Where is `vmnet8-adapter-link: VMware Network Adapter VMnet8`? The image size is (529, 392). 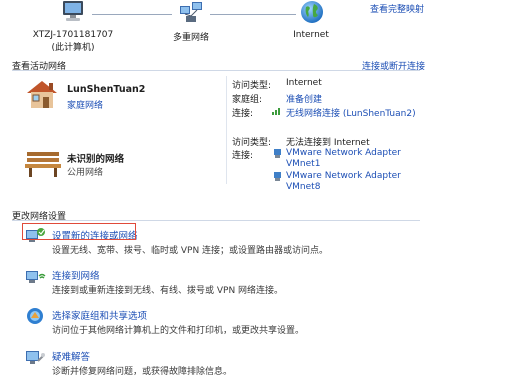
vmnet8-adapter-link: VMware Network Adapter VMnet8 is located at coordinates (343, 182).